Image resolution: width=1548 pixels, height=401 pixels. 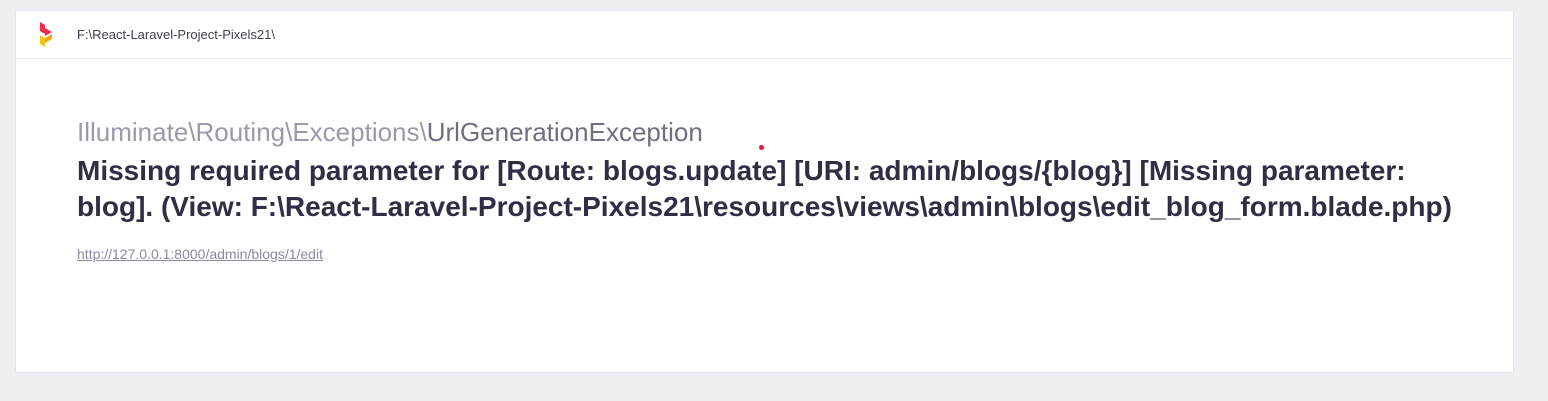 What do you see at coordinates (200, 254) in the screenshot?
I see `request-url-link: http://127.0.0.1:8000/admin/blogs/1/edit` at bounding box center [200, 254].